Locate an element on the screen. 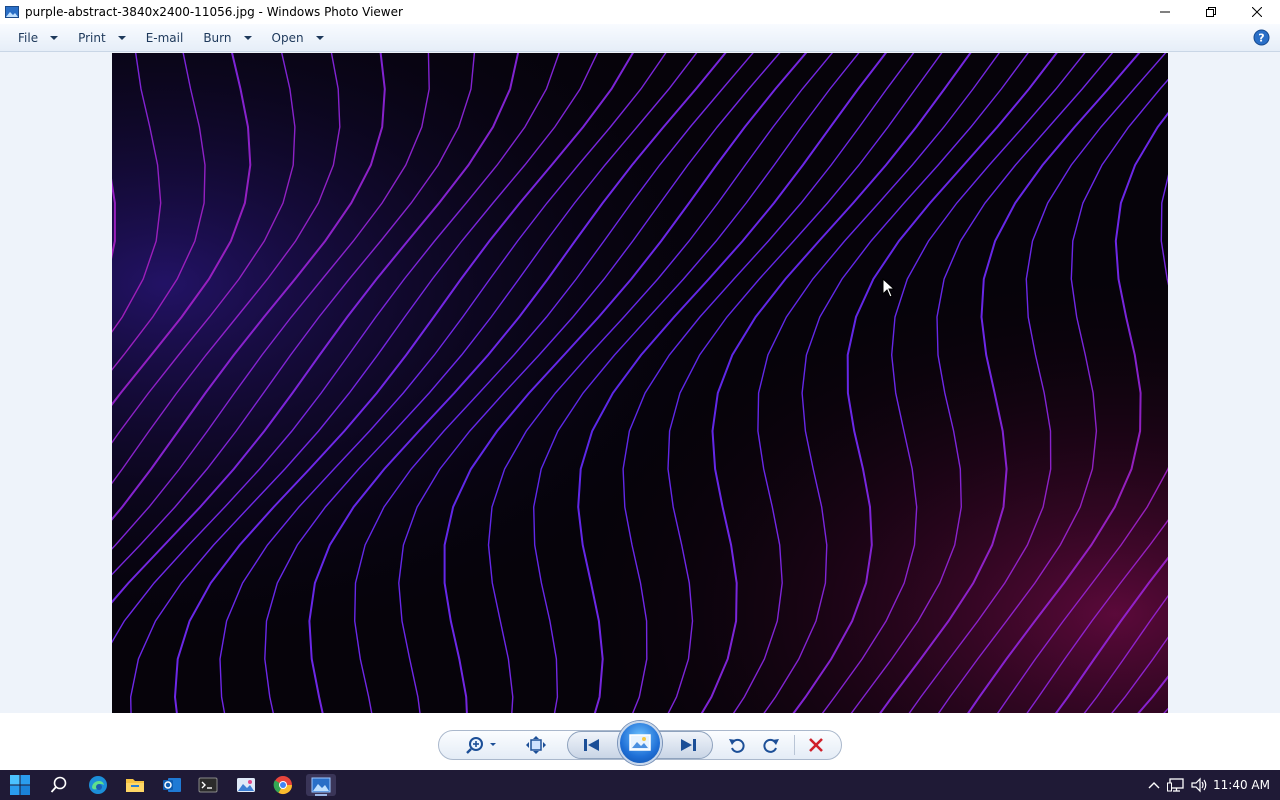 The height and width of the screenshot is (800, 1280). minimize-button is located at coordinates (1165, 12).